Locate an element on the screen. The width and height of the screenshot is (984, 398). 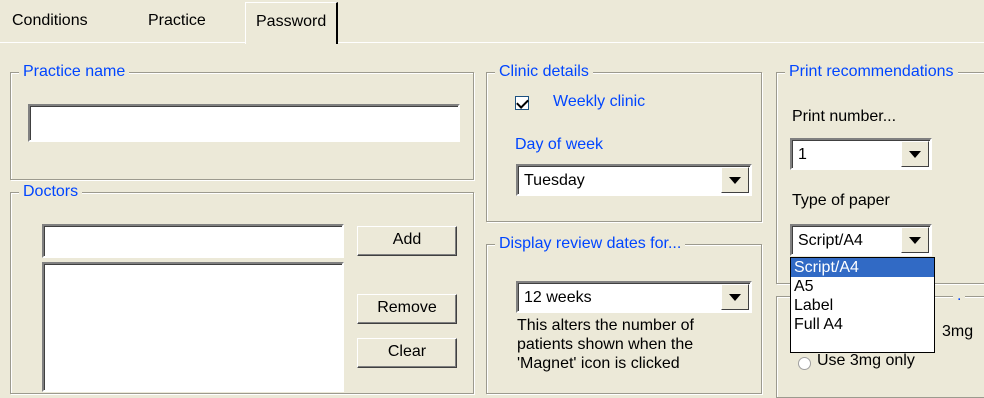
day-of-week-select: Tuesday is located at coordinates (634, 180).